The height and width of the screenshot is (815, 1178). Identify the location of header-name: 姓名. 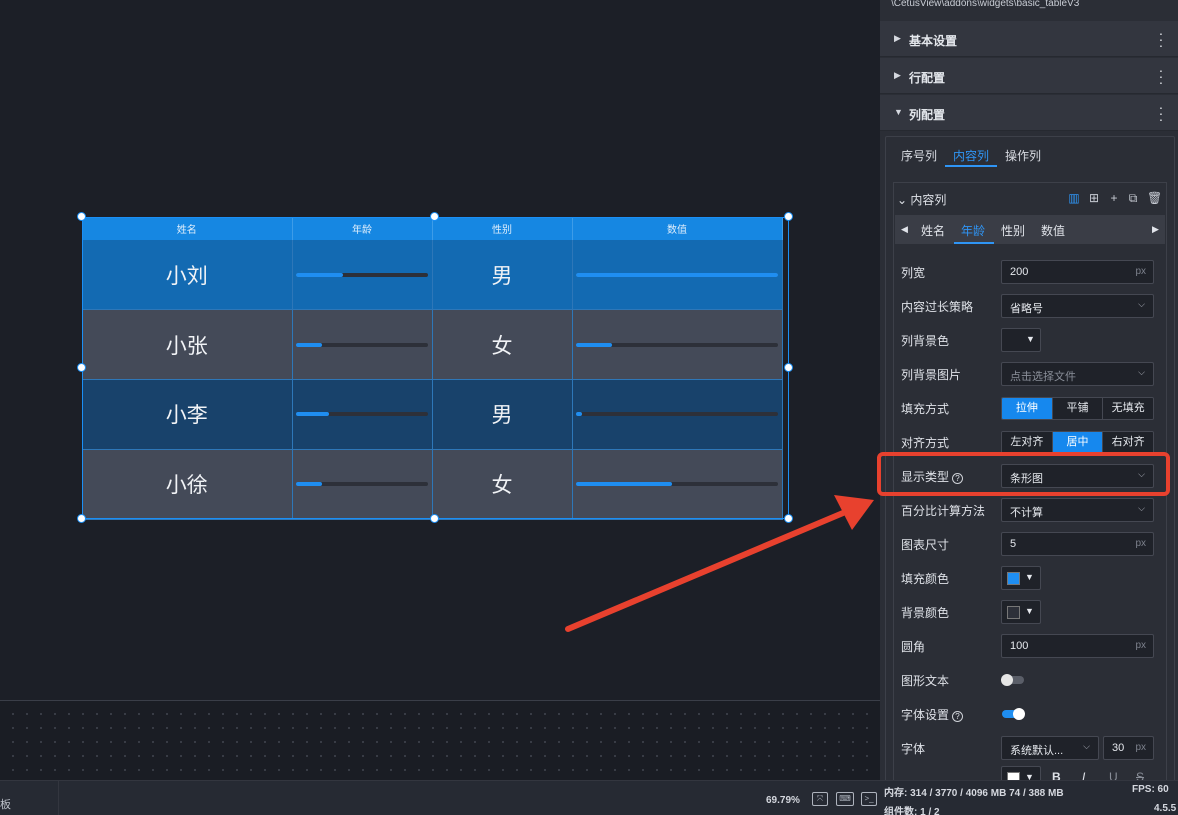
(187, 228).